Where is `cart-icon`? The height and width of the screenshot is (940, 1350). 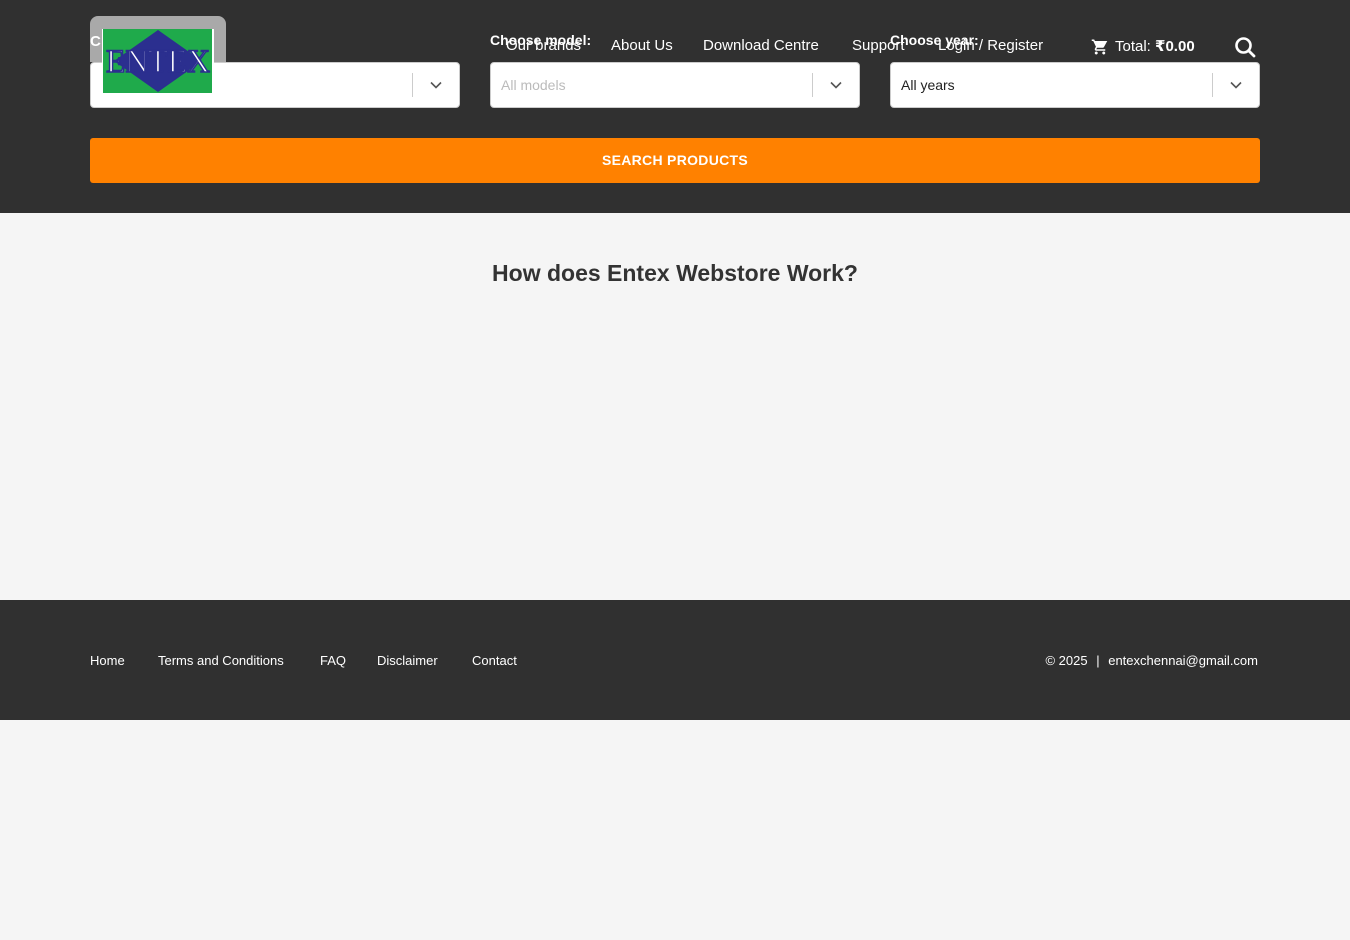
cart-icon is located at coordinates (1100, 47).